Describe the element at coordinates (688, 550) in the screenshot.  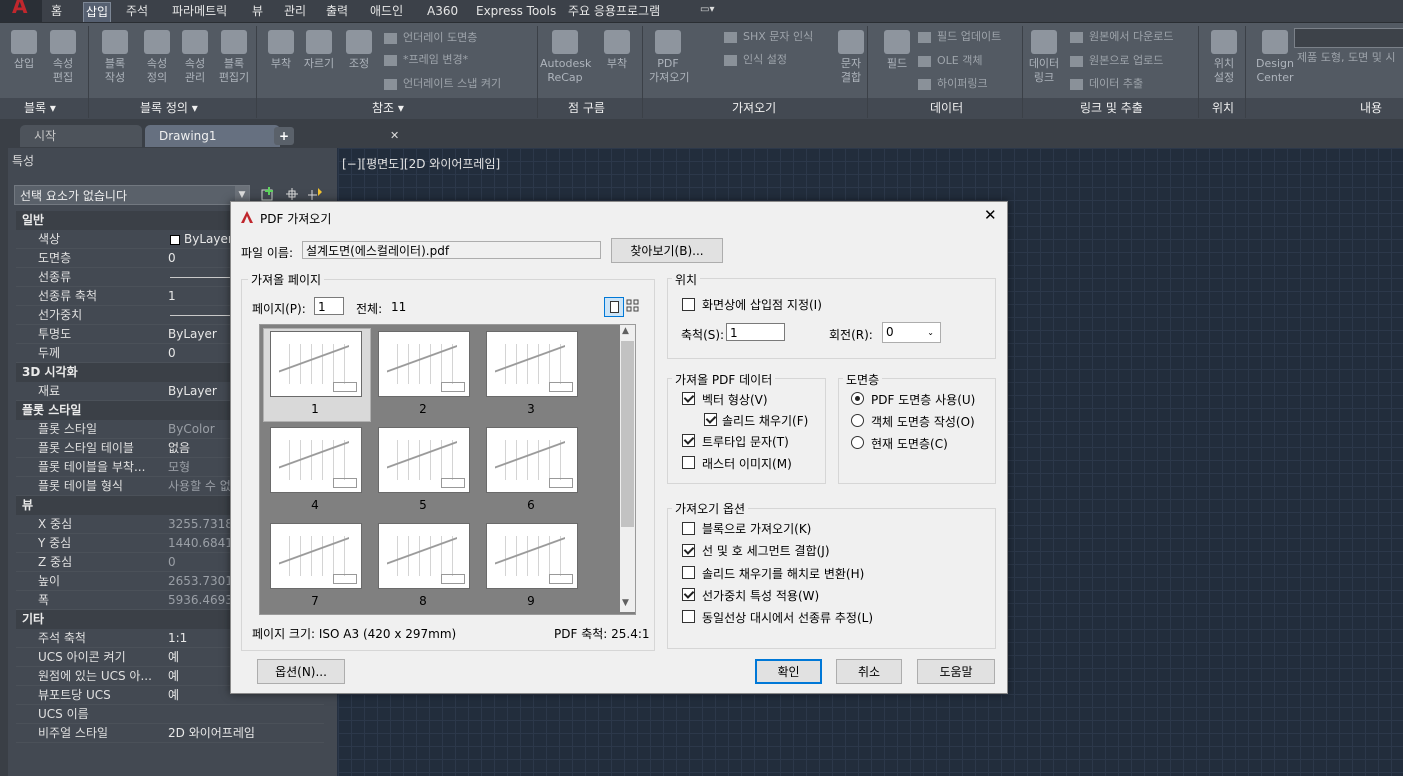
I see `join-segments-checkbox` at that location.